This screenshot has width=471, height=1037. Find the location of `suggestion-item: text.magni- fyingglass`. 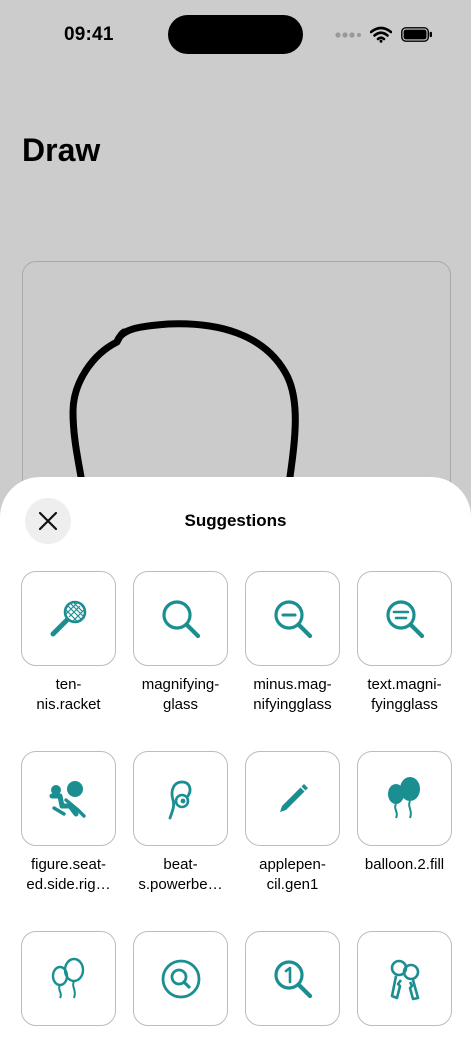

suggestion-item: text.magni- fyingglass is located at coordinates (404, 643).